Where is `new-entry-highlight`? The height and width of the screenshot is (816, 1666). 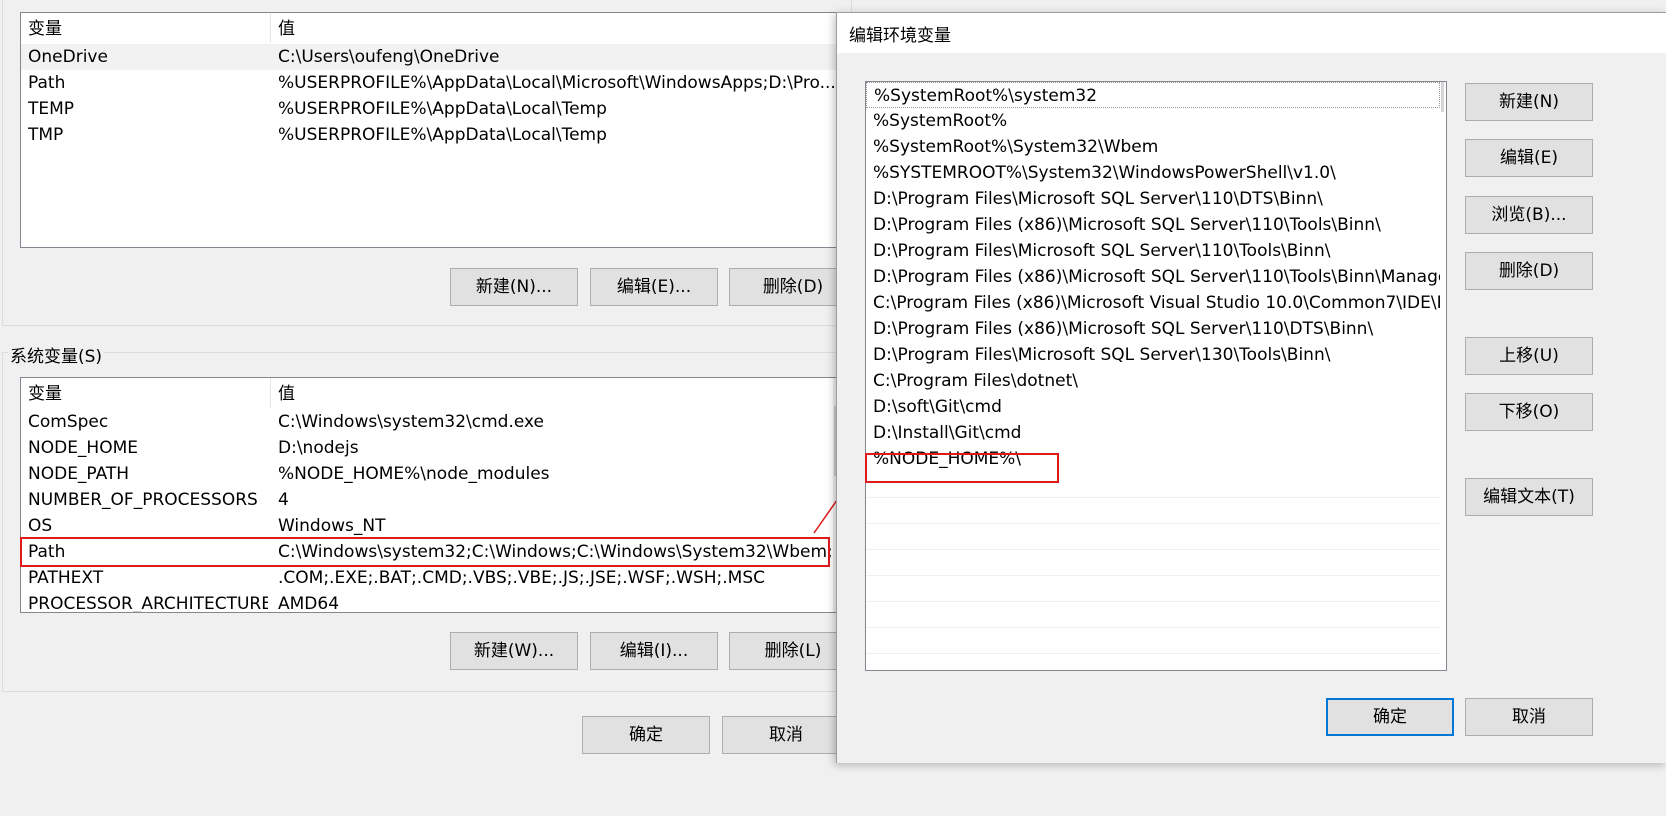 new-entry-highlight is located at coordinates (962, 468).